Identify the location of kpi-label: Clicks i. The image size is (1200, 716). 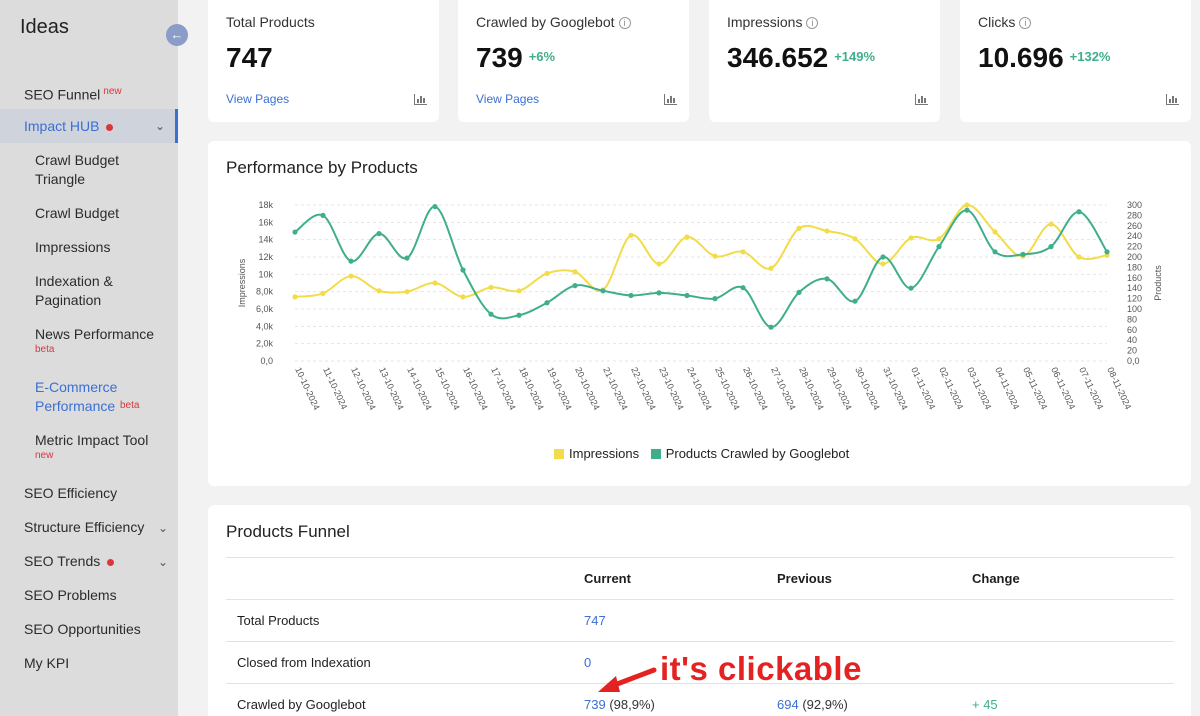
(1005, 22).